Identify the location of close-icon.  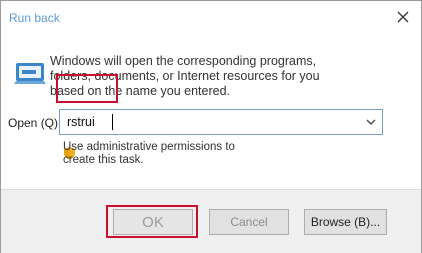
(403, 17).